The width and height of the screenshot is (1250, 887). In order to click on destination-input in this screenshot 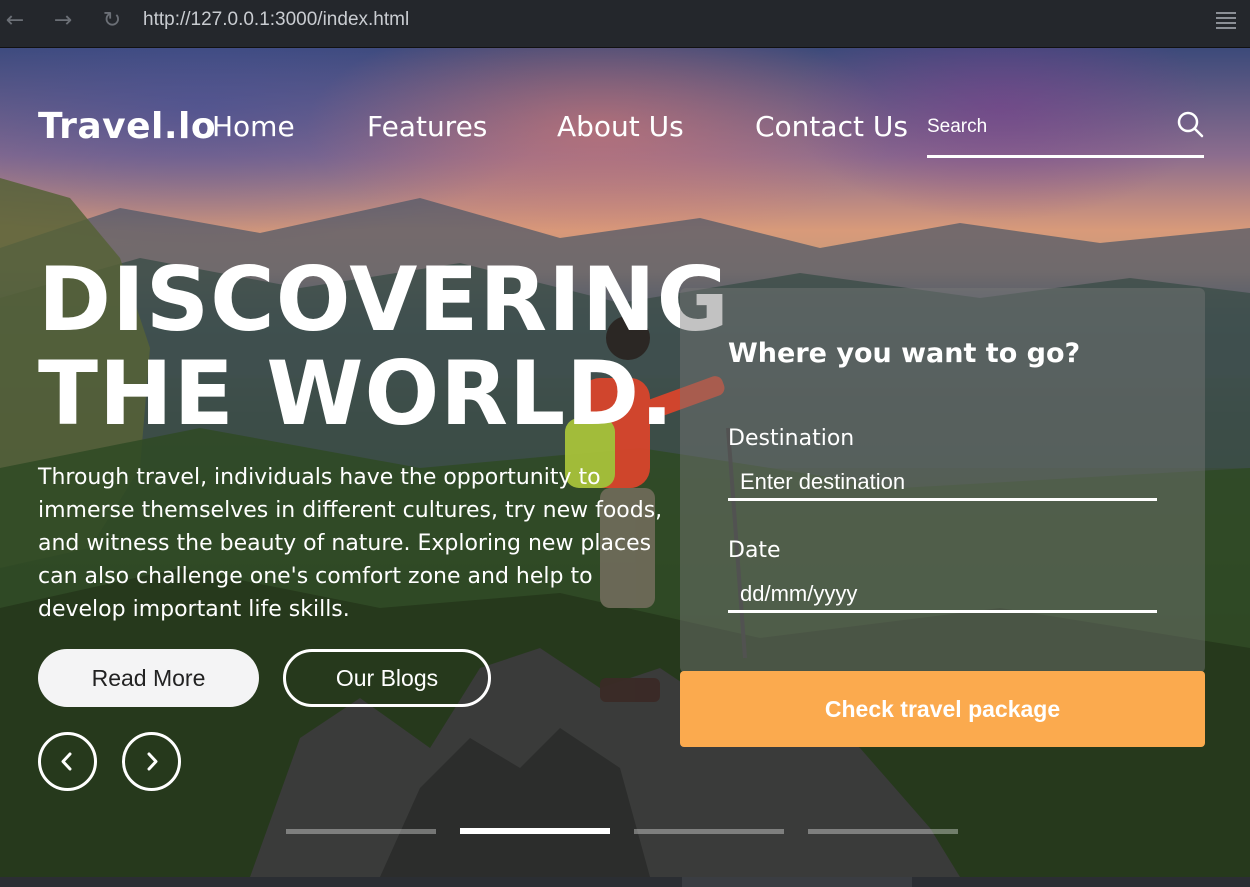, I will do `click(942, 483)`.